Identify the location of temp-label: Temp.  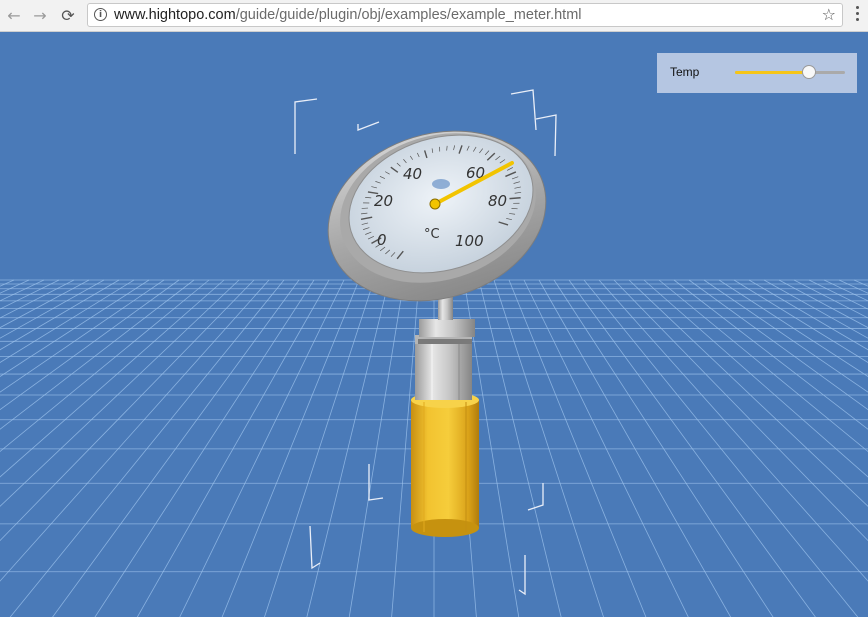
(685, 72).